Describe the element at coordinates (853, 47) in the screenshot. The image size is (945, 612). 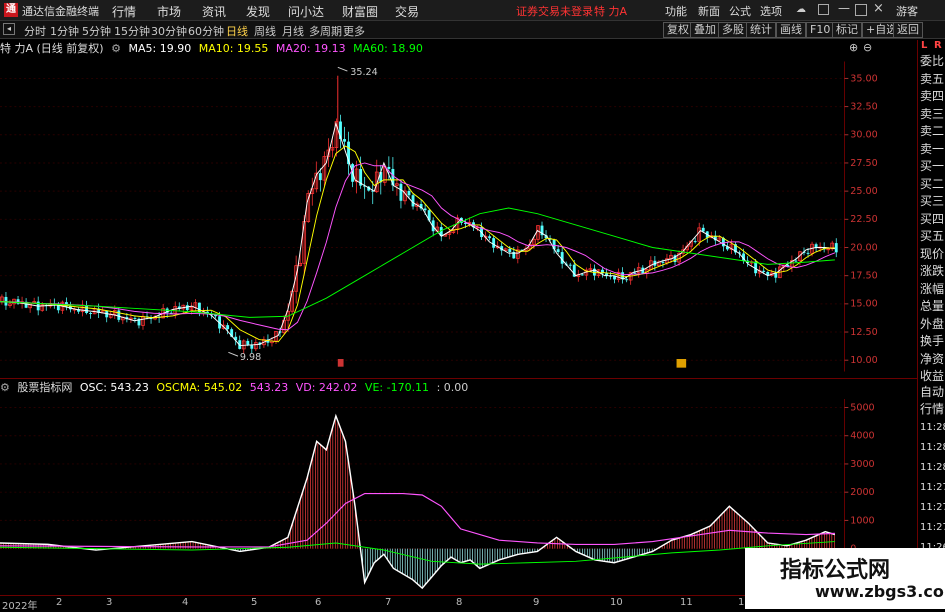
I see `chart-zoom-icon: ⊕` at that location.